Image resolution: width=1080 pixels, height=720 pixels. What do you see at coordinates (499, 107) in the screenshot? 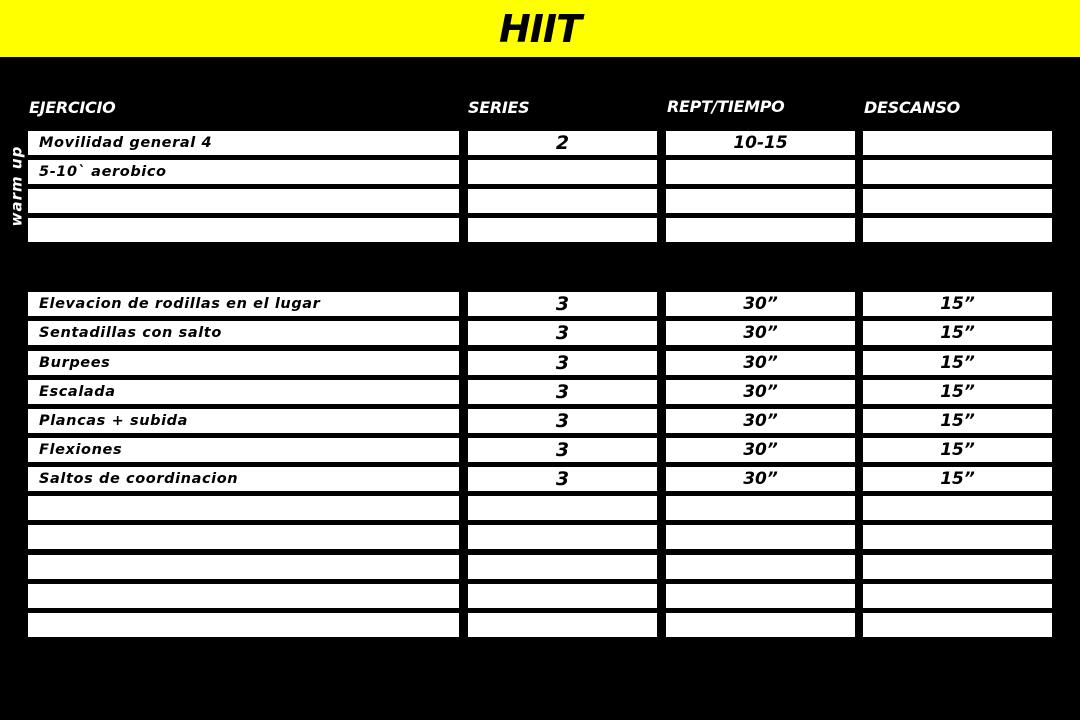
I see `header-series: SERIES` at bounding box center [499, 107].